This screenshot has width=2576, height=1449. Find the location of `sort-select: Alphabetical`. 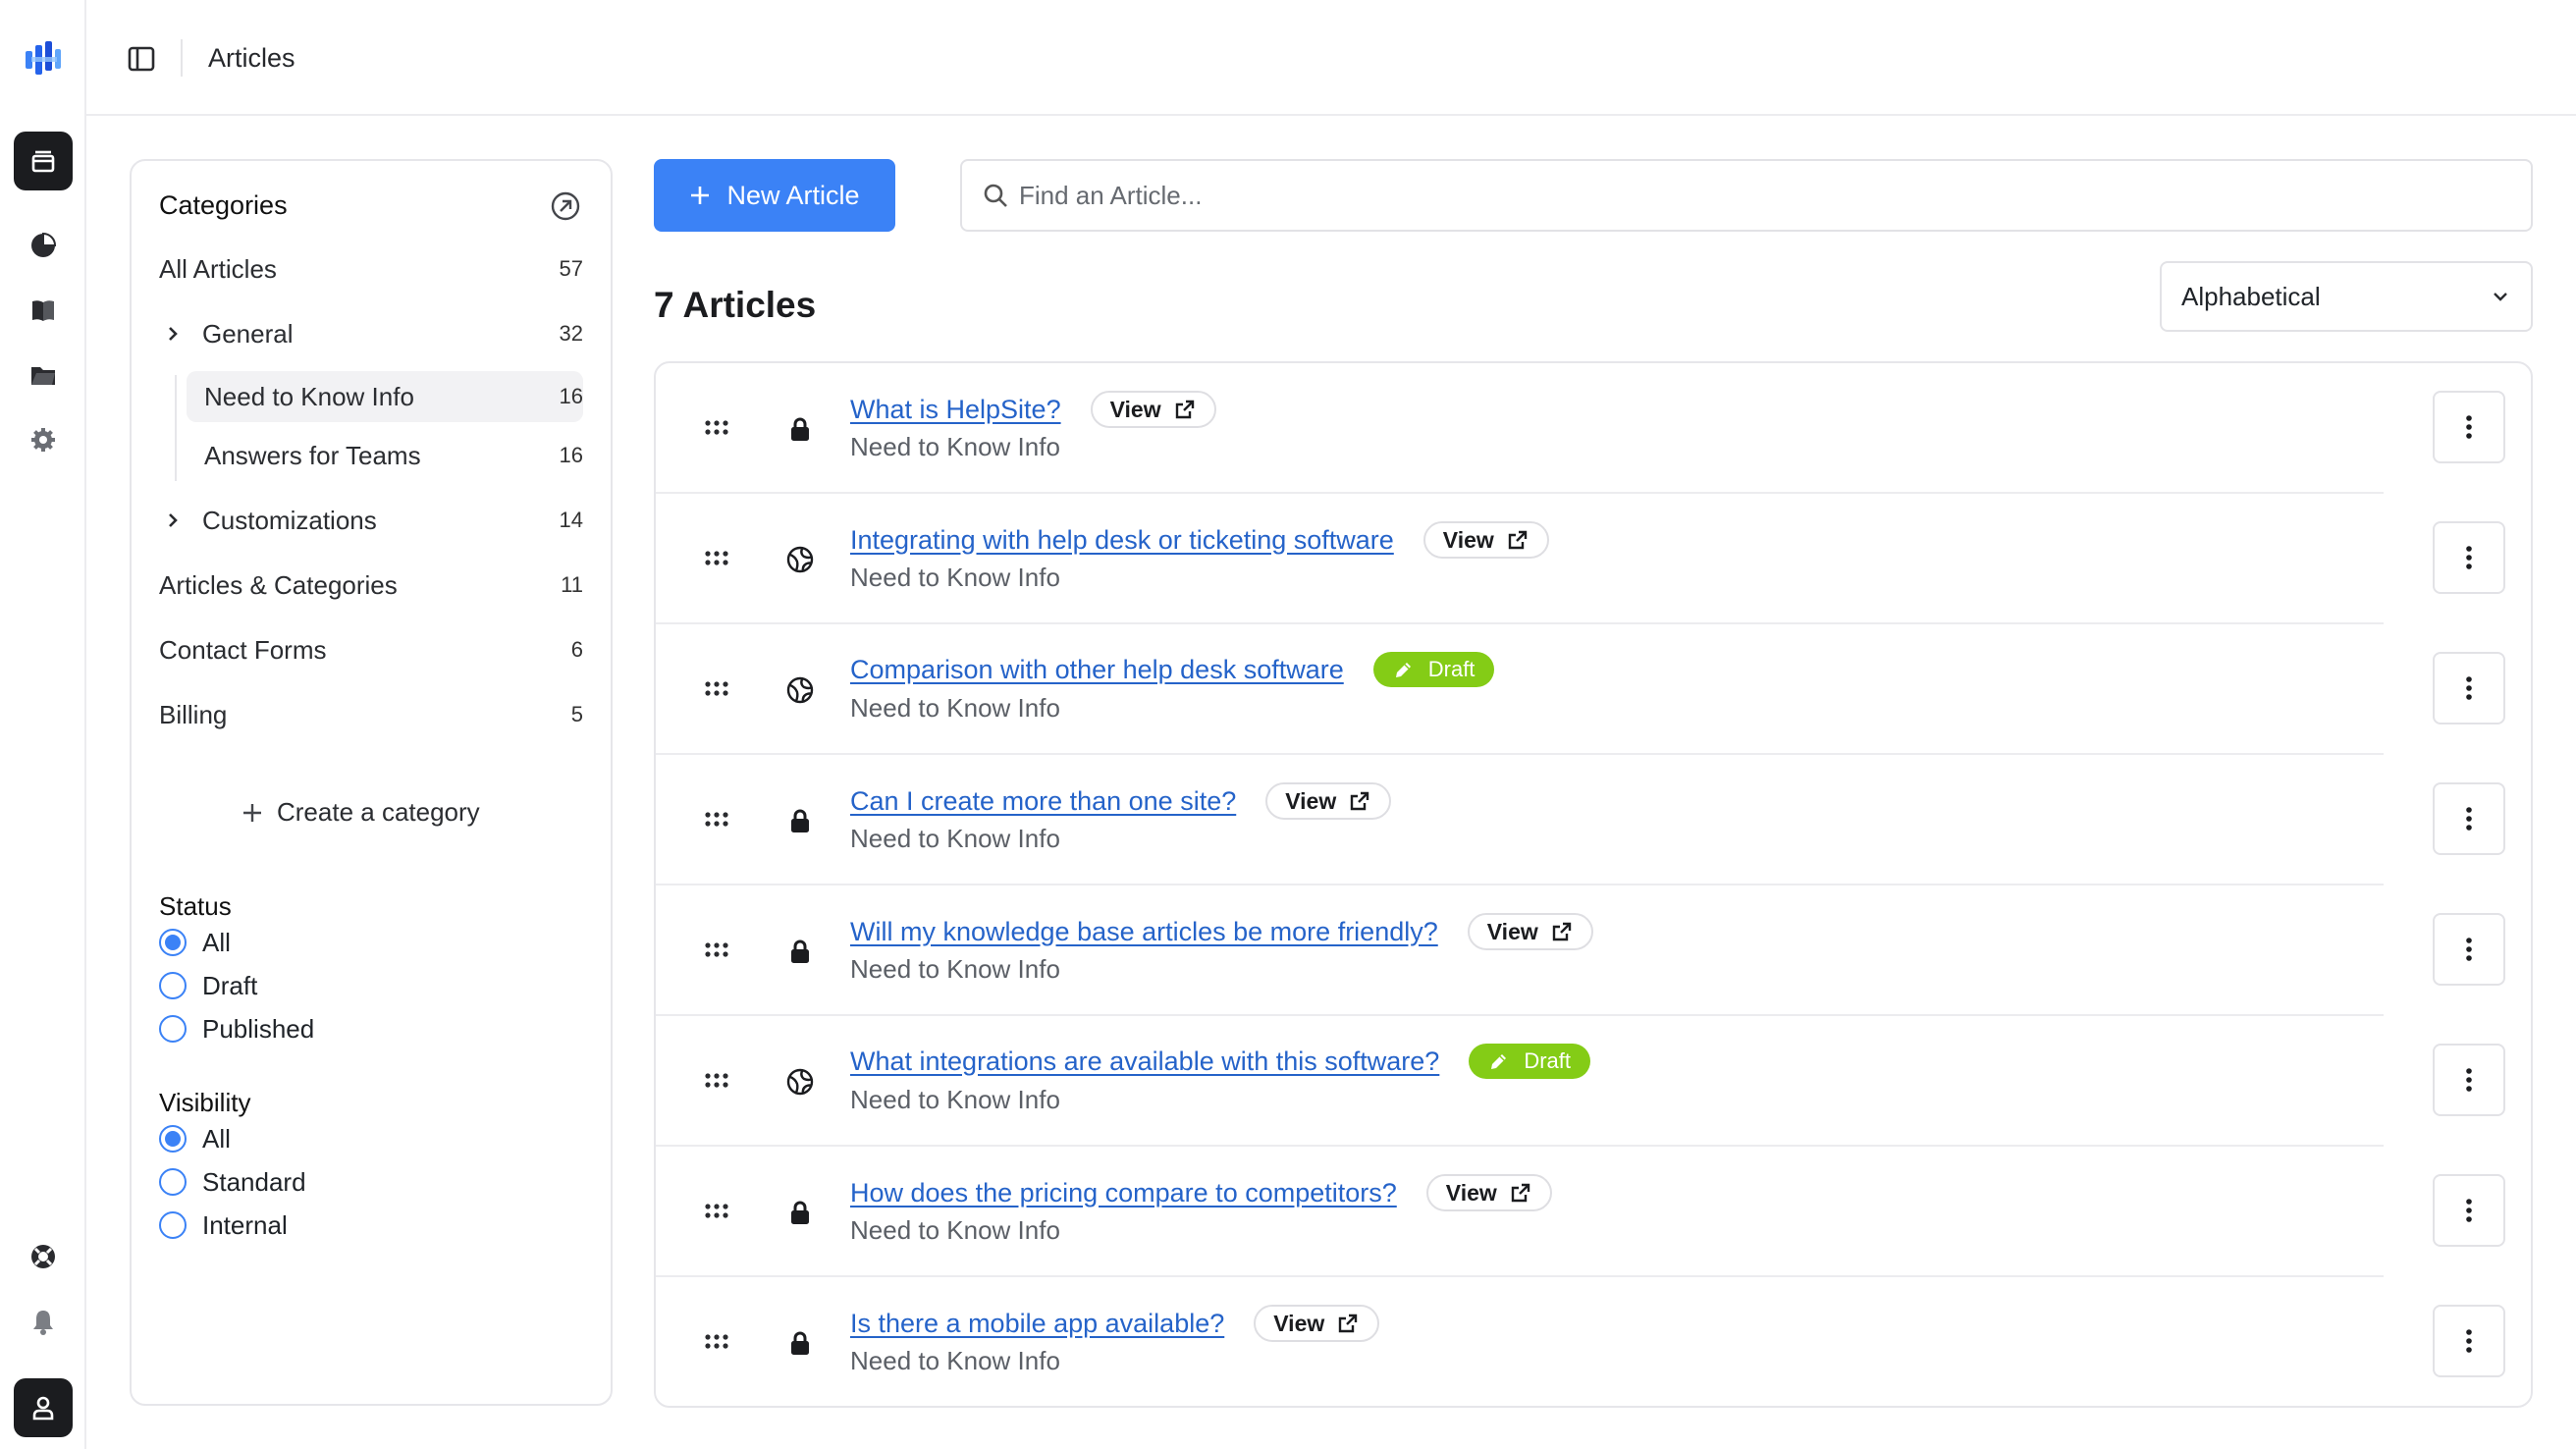

sort-select: Alphabetical is located at coordinates (2346, 296).